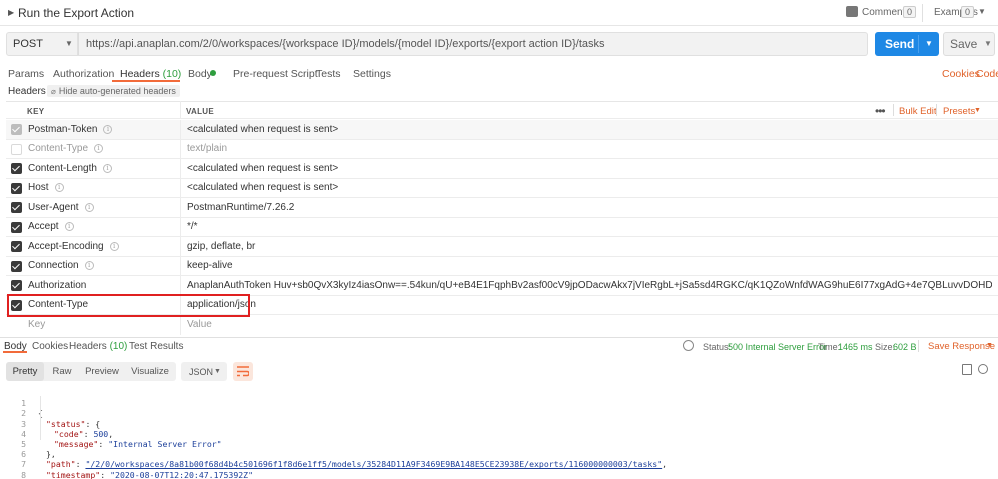 This screenshot has height=479, width=998. I want to click on header-key: Content-Length i, so click(70, 168).